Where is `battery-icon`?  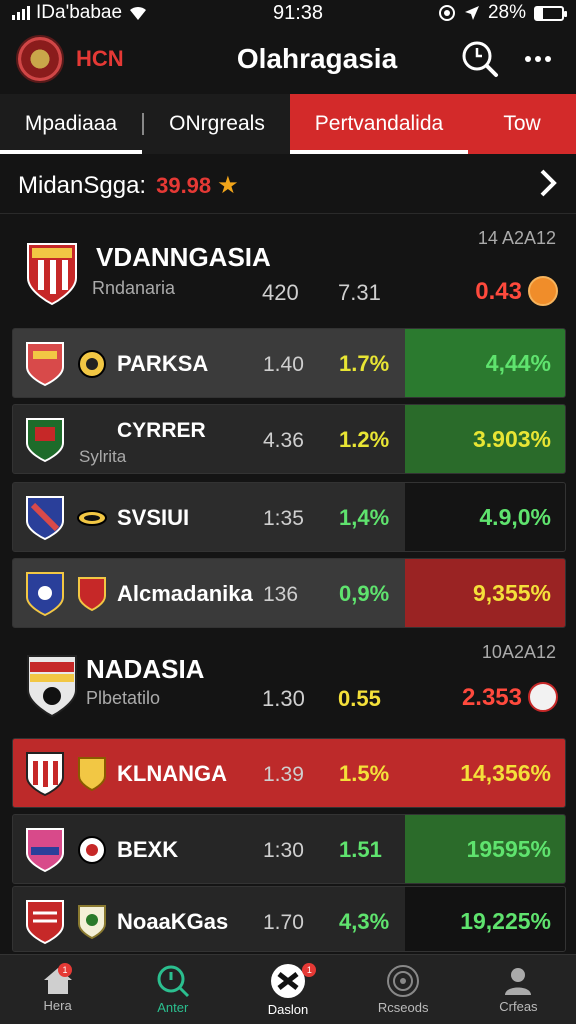 battery-icon is located at coordinates (550, 13).